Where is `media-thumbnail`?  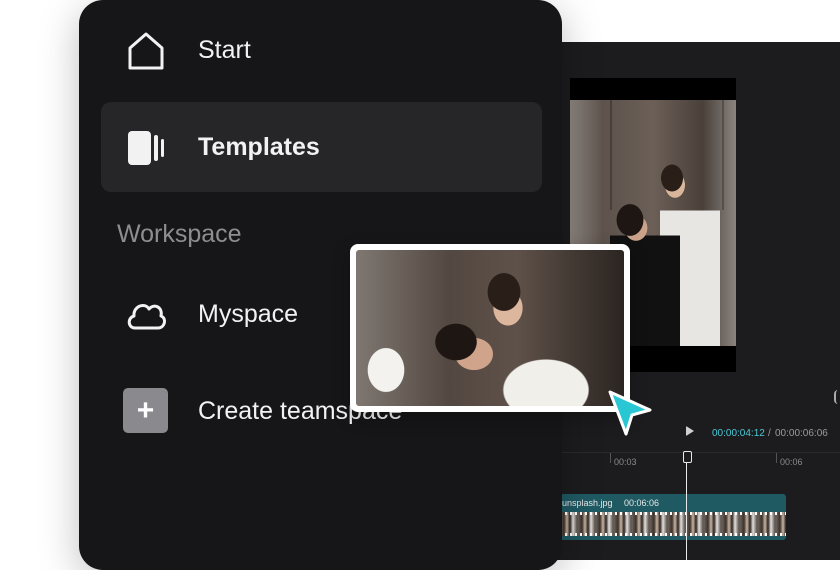
media-thumbnail is located at coordinates (490, 328).